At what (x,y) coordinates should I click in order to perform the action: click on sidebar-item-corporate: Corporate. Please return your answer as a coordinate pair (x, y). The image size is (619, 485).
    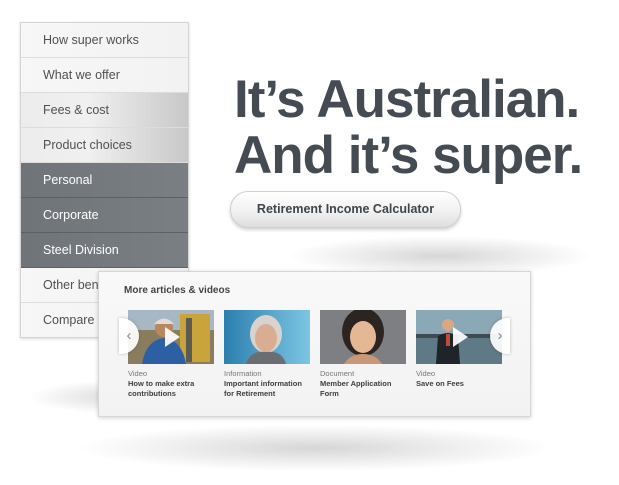
    Looking at the image, I should click on (104, 215).